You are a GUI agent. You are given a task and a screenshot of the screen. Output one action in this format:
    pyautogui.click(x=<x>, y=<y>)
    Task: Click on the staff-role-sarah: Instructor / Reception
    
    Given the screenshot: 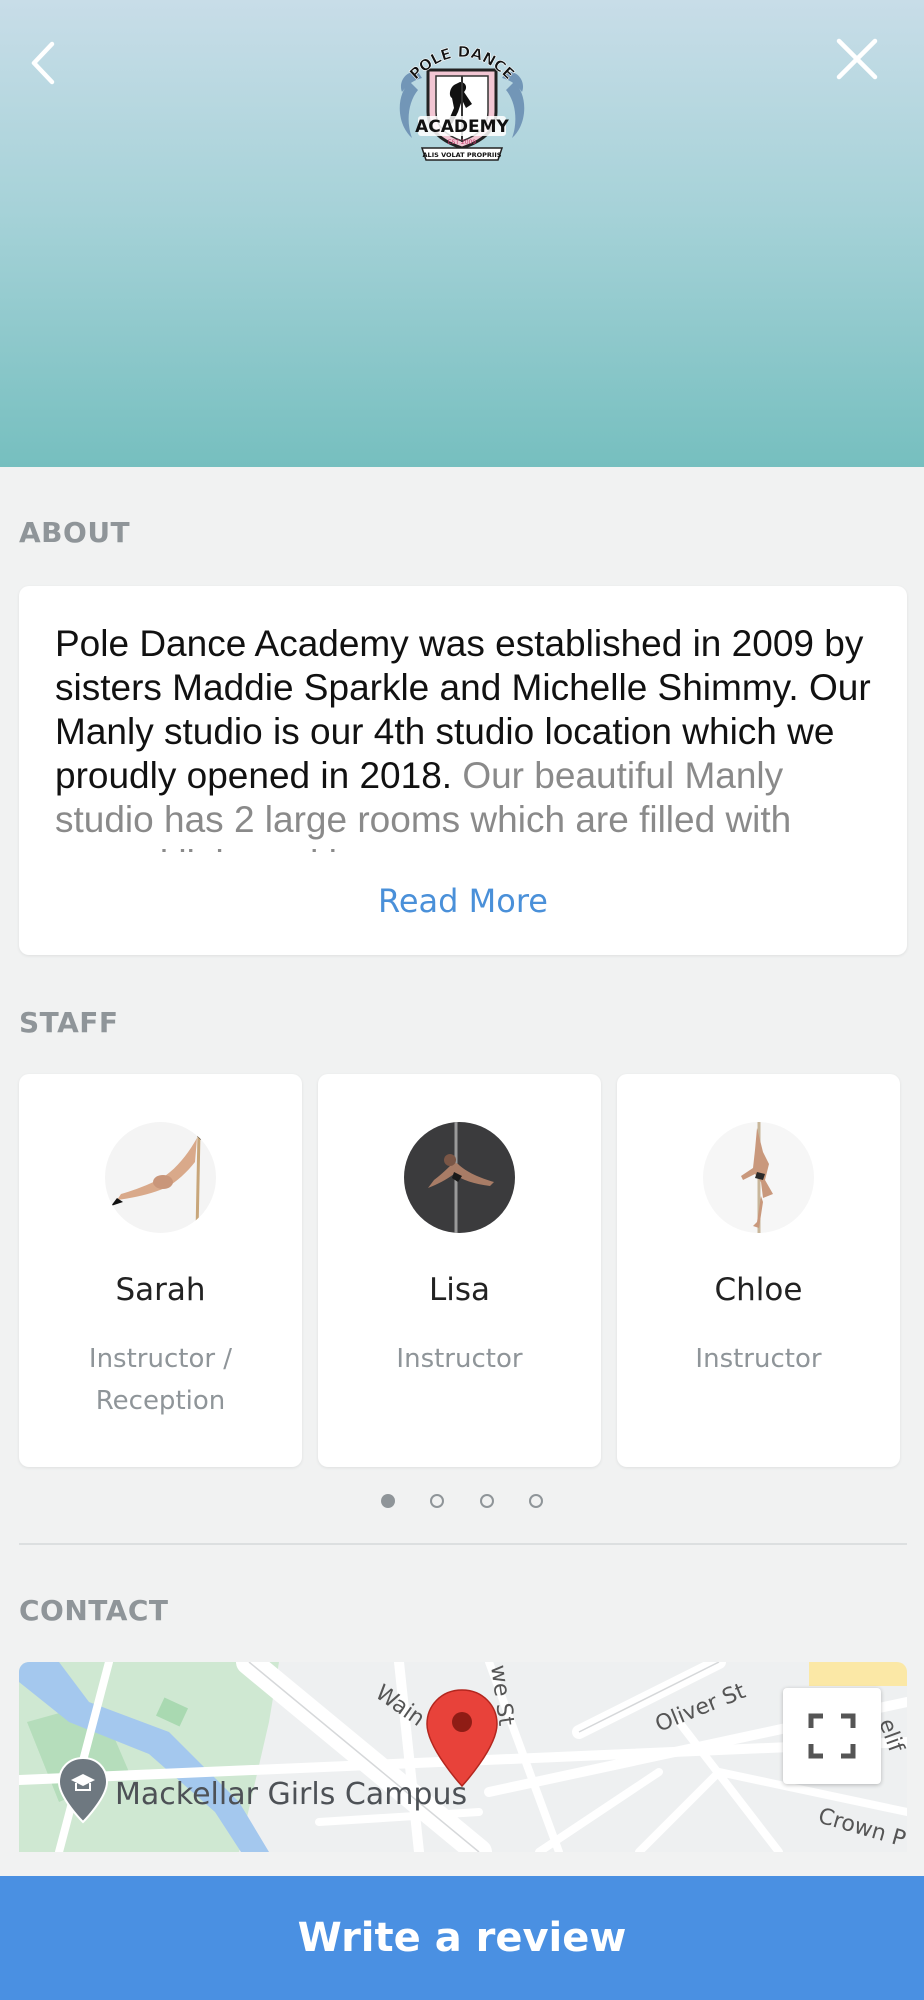 What is the action you would take?
    pyautogui.click(x=160, y=1380)
    